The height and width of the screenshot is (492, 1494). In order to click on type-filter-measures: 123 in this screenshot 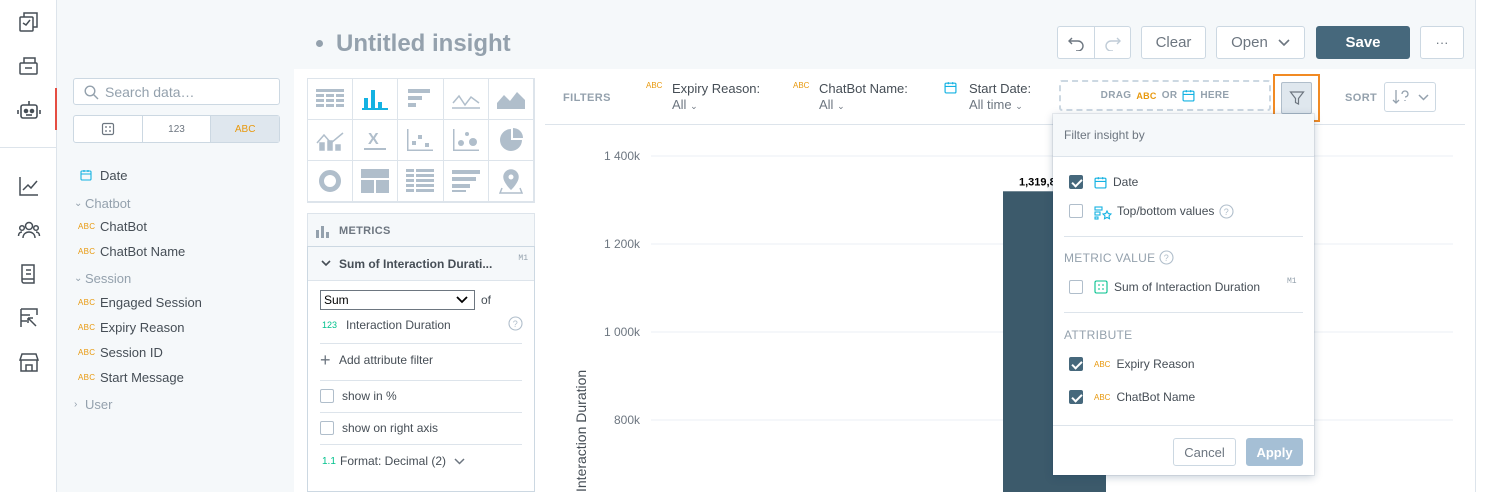, I will do `click(177, 129)`.